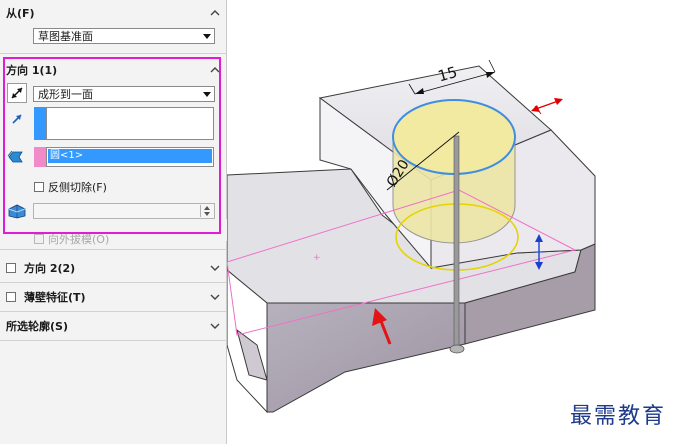 The image size is (676, 447). What do you see at coordinates (37, 326) in the screenshot?
I see `section-selected-contours-title: 所选轮廓(S)` at bounding box center [37, 326].